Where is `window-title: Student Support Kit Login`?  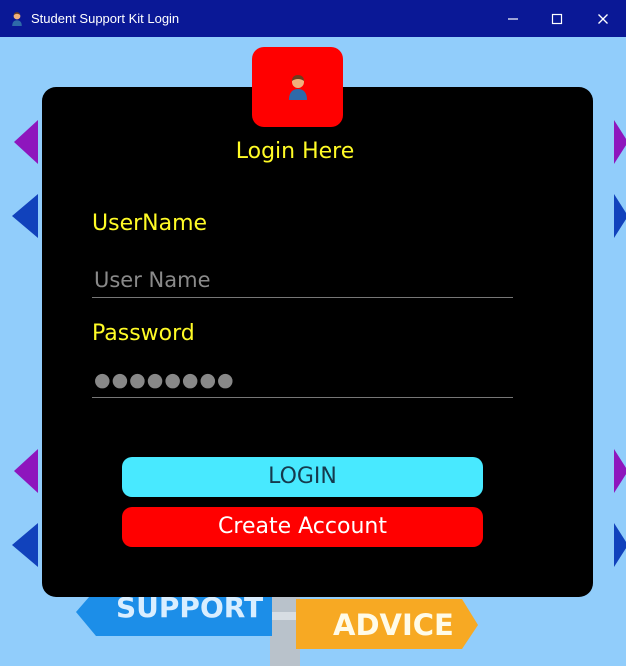
window-title: Student Support Kit Login is located at coordinates (105, 18).